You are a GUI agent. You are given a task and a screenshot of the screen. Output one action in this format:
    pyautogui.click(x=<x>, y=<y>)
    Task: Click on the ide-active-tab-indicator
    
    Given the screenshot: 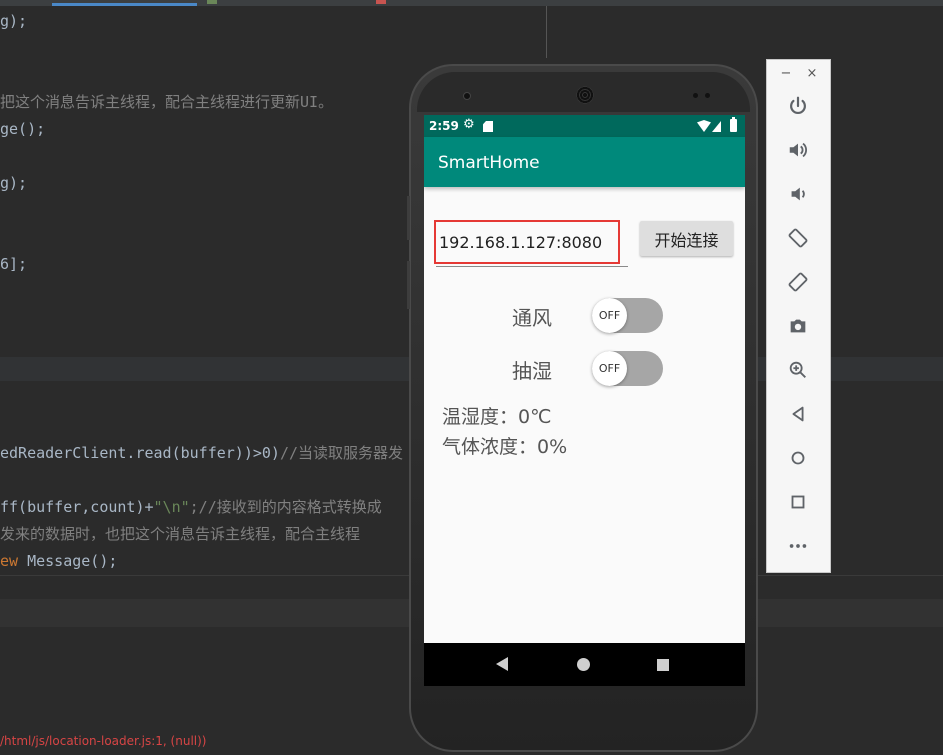 What is the action you would take?
    pyautogui.click(x=124, y=4)
    